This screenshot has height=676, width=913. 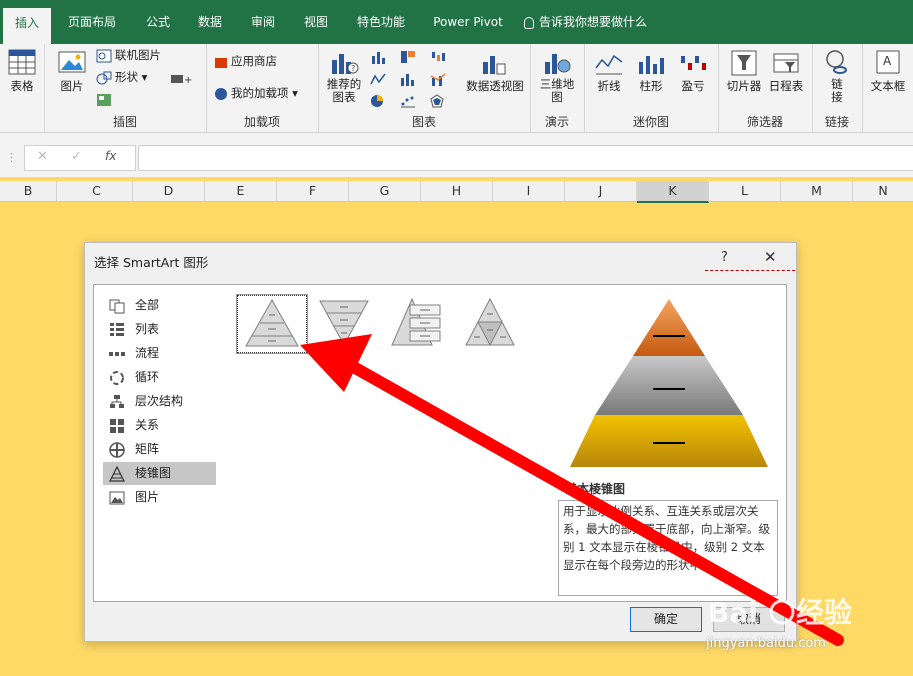 What do you see at coordinates (824, 612) in the screenshot?
I see `svg-text: 经验` at bounding box center [824, 612].